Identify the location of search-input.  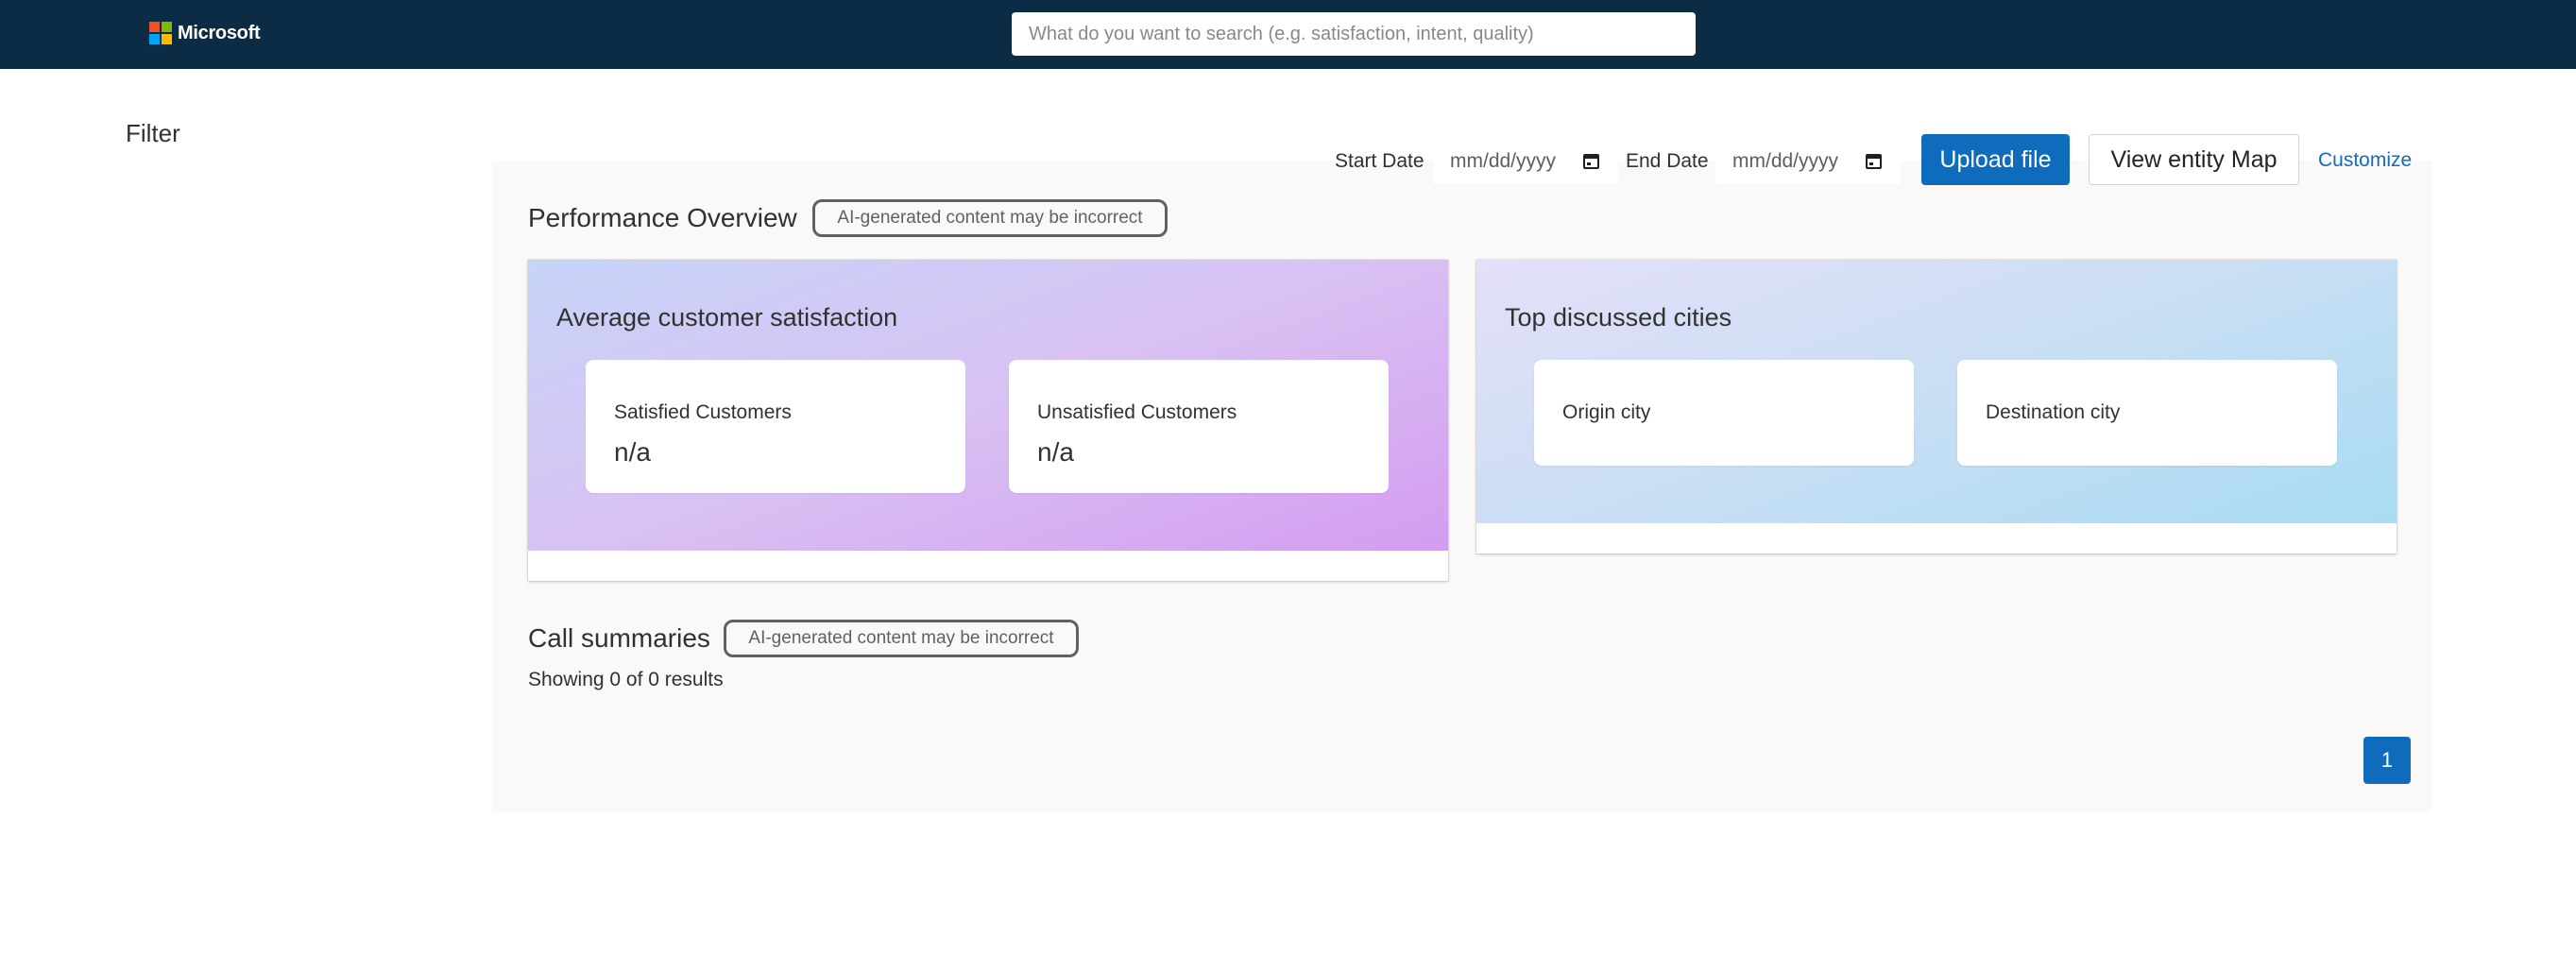
(1354, 34).